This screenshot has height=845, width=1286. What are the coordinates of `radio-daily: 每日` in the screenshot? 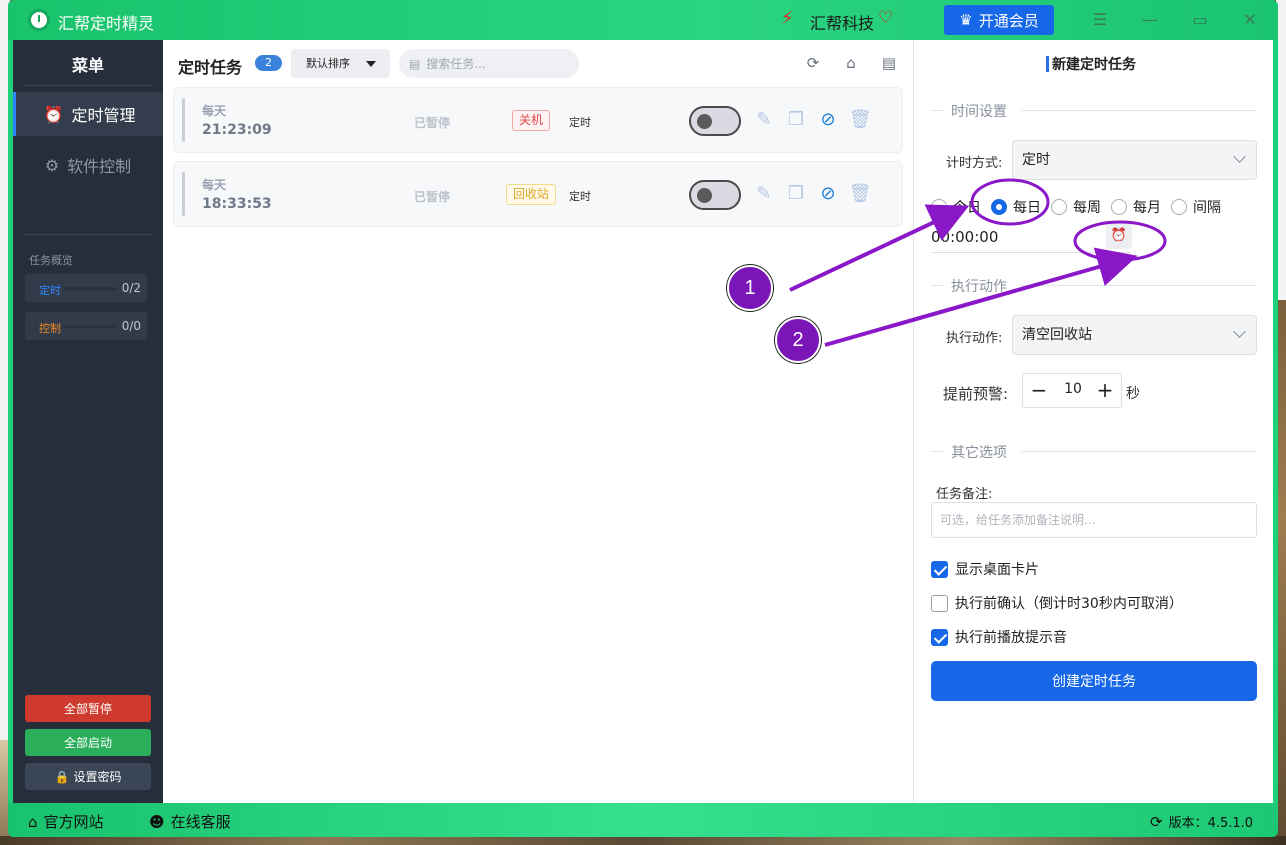 It's located at (1016, 207).